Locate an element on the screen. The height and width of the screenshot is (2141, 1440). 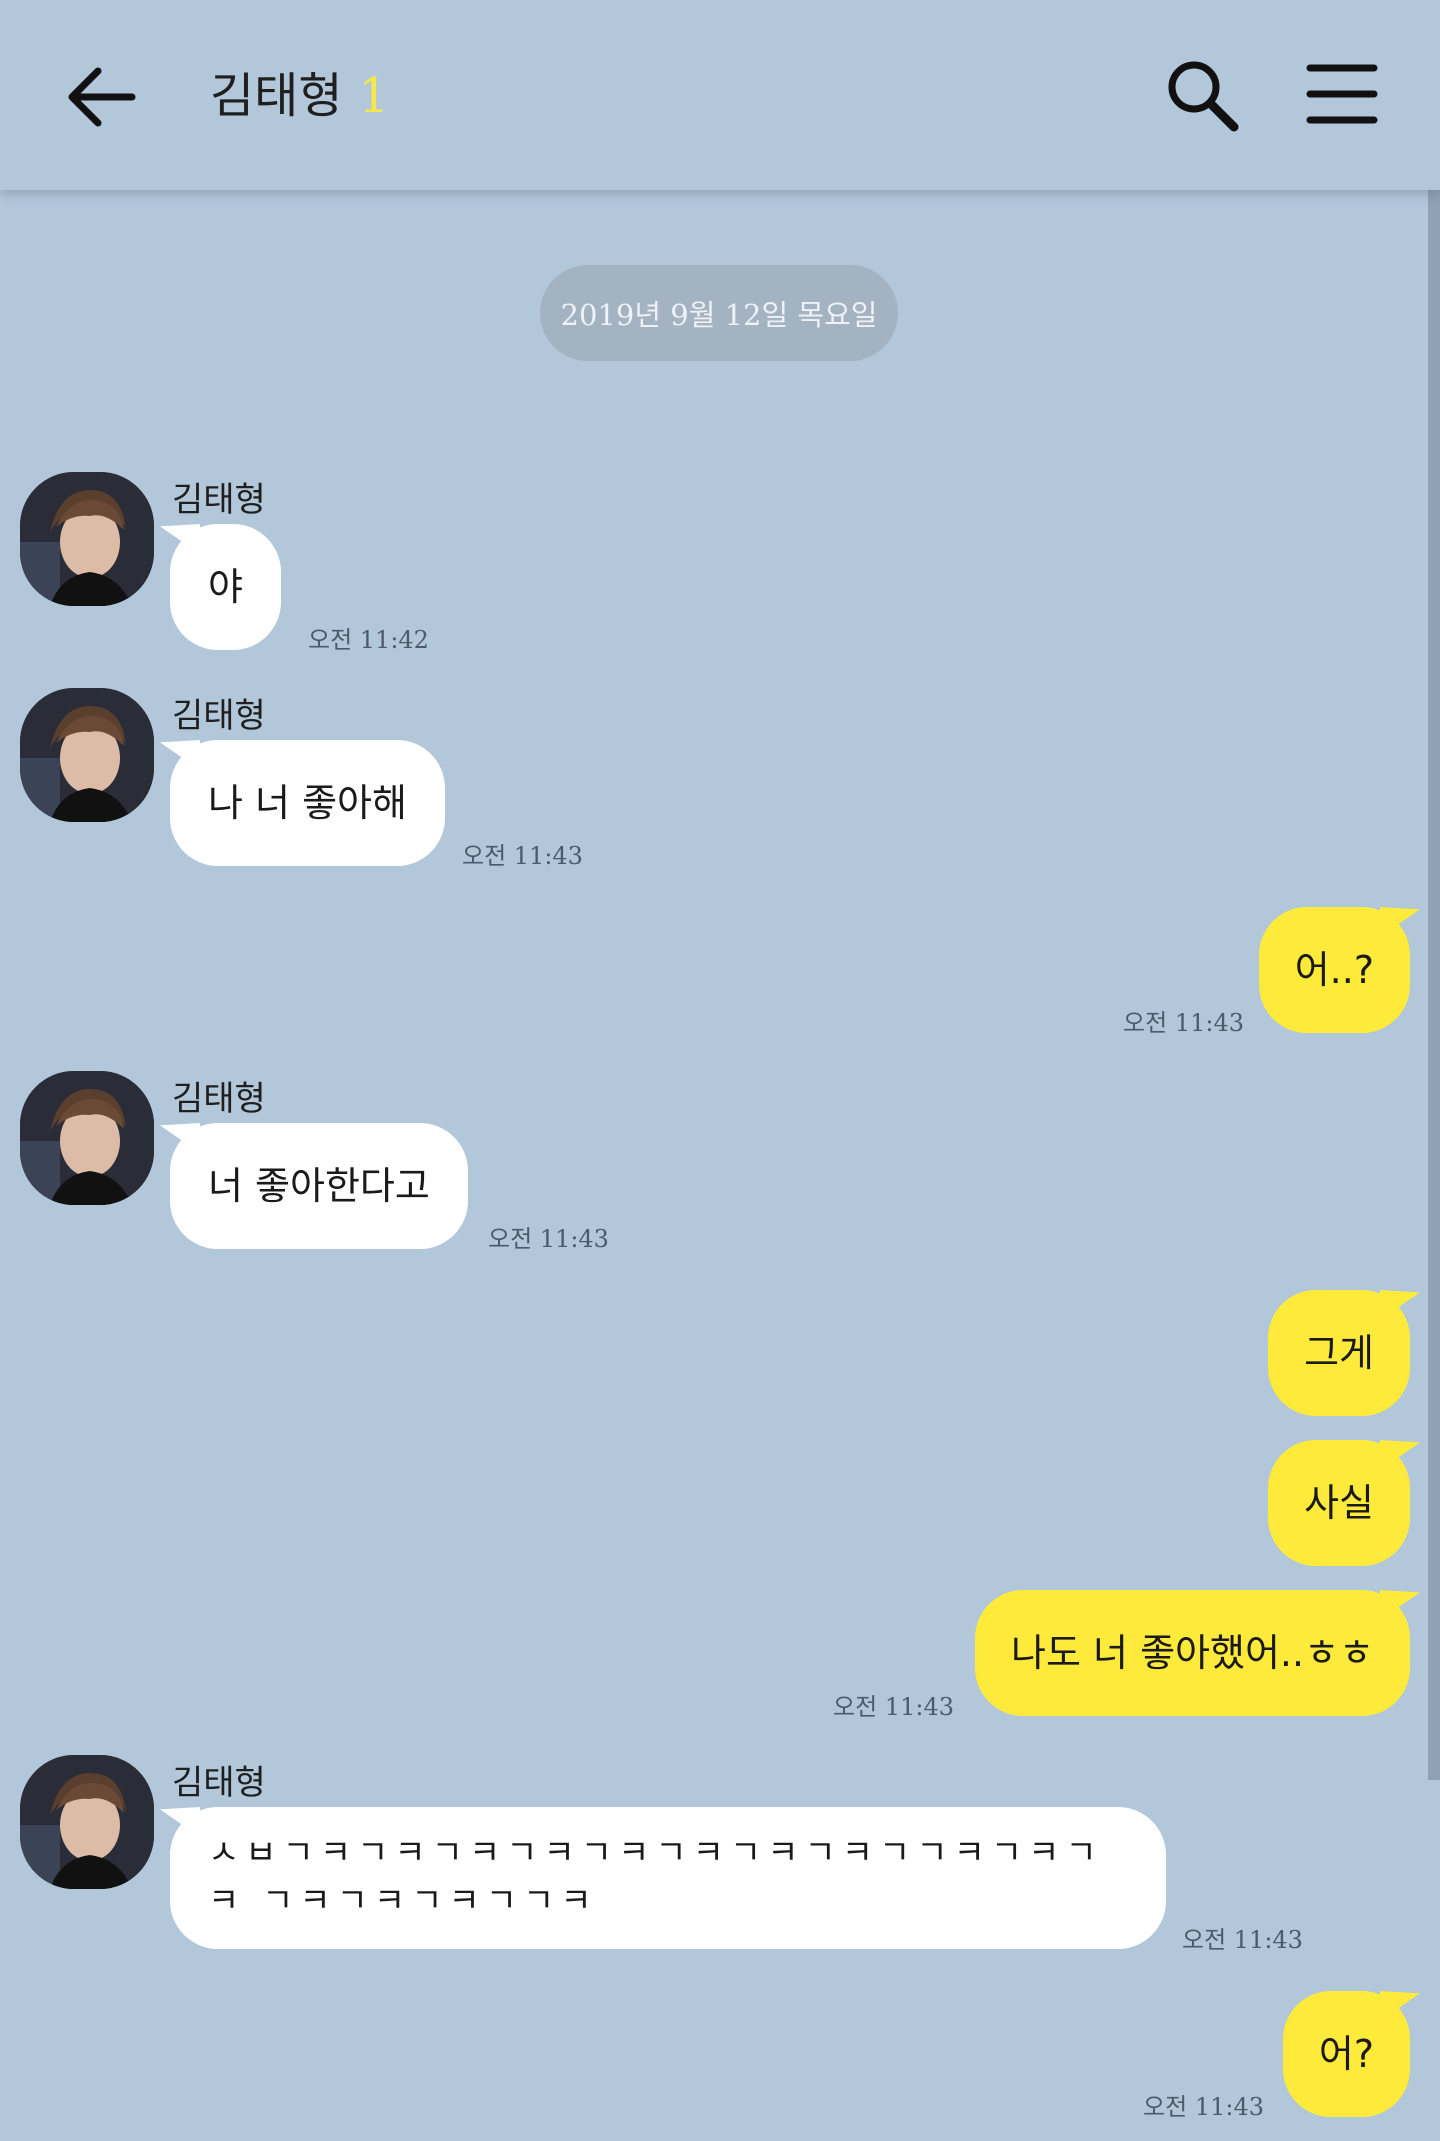
message-text: 나도 너 좋아했어..ㅎㅎ is located at coordinates (1192, 1653).